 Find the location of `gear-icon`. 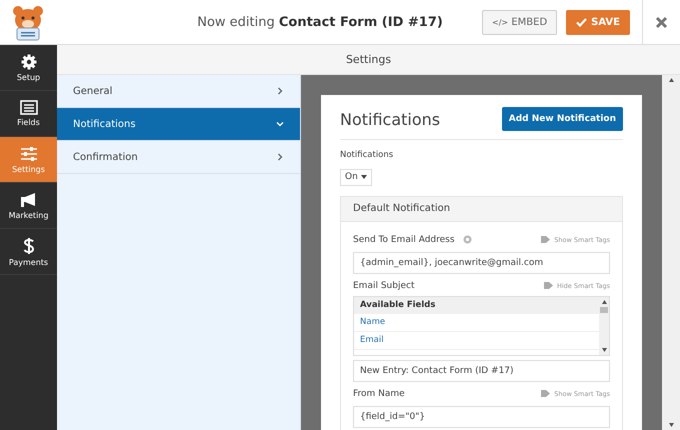

gear-icon is located at coordinates (28, 62).